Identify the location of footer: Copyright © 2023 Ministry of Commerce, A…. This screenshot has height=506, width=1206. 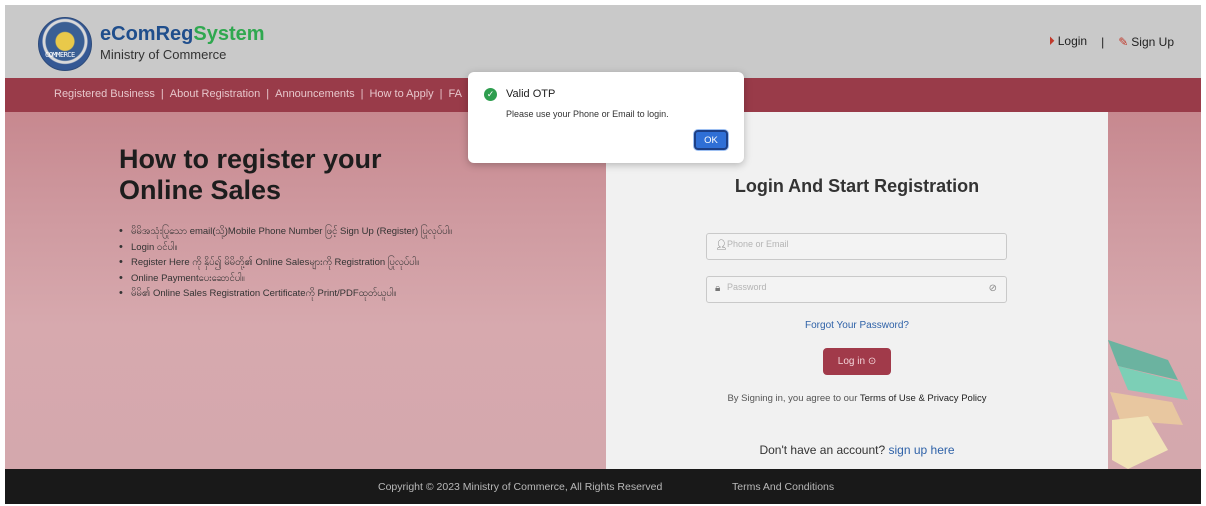
(603, 486).